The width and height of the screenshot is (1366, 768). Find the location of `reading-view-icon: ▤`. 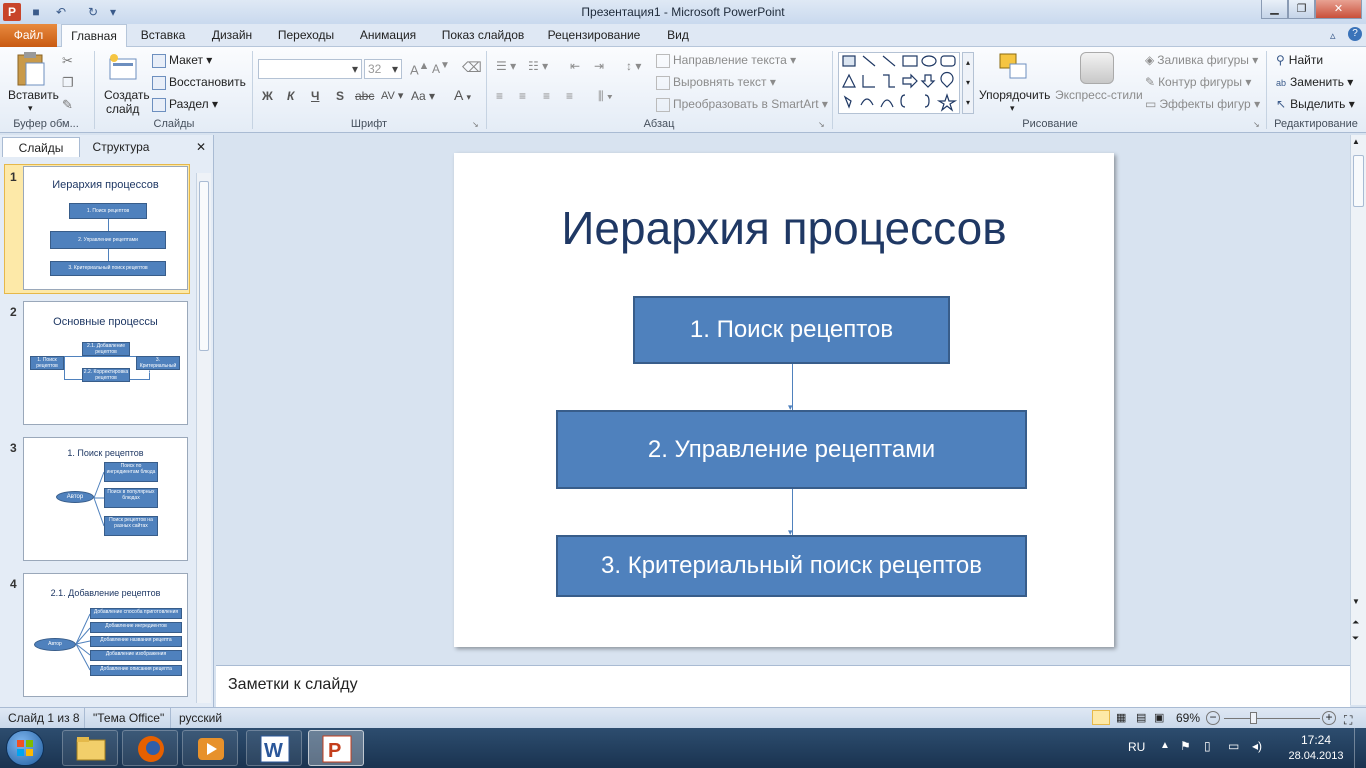

reading-view-icon: ▤ is located at coordinates (1141, 718).